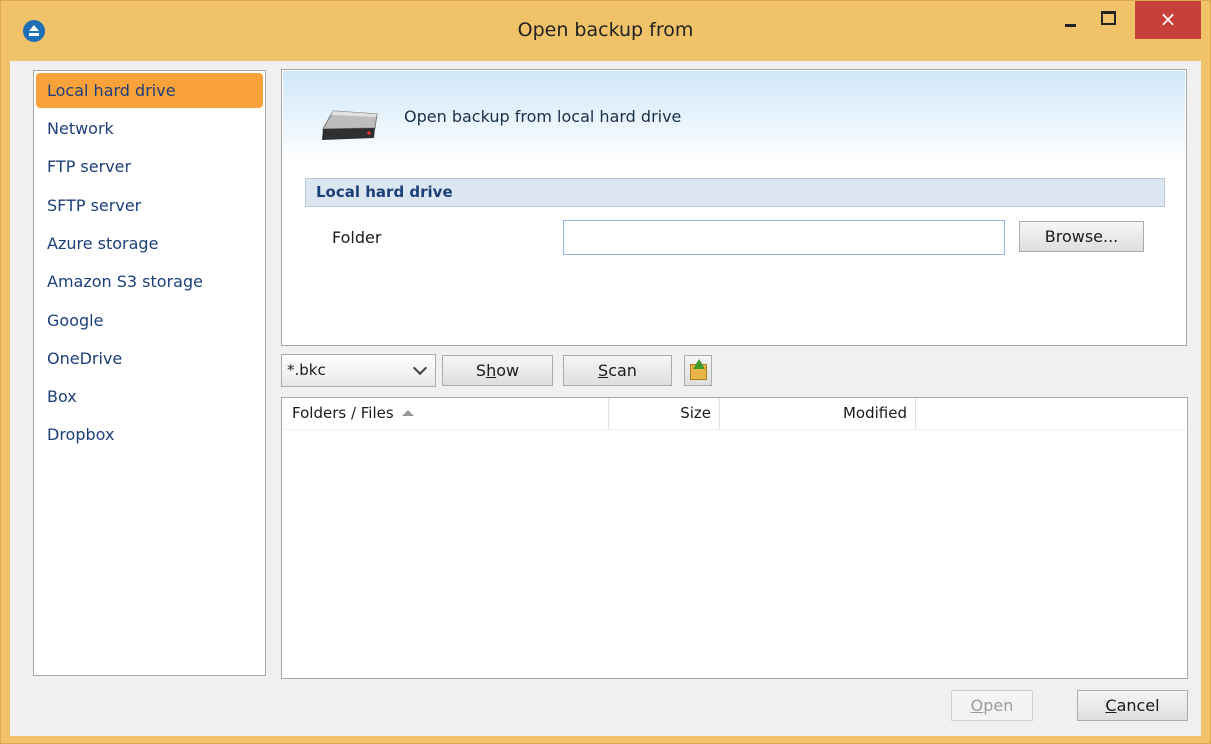 The height and width of the screenshot is (744, 1211). Describe the element at coordinates (1168, 20) in the screenshot. I see `close-button: ×` at that location.